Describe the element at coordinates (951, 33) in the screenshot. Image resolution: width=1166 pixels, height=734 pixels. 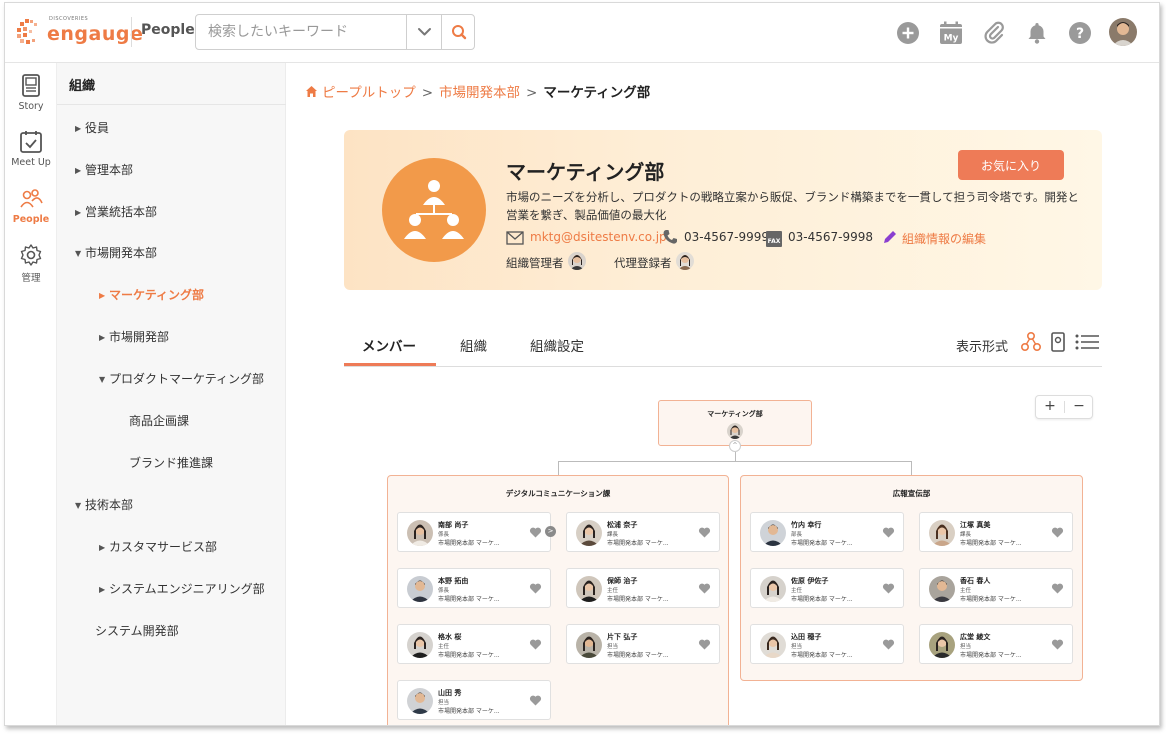
I see `calendar-my-icon: My` at that location.